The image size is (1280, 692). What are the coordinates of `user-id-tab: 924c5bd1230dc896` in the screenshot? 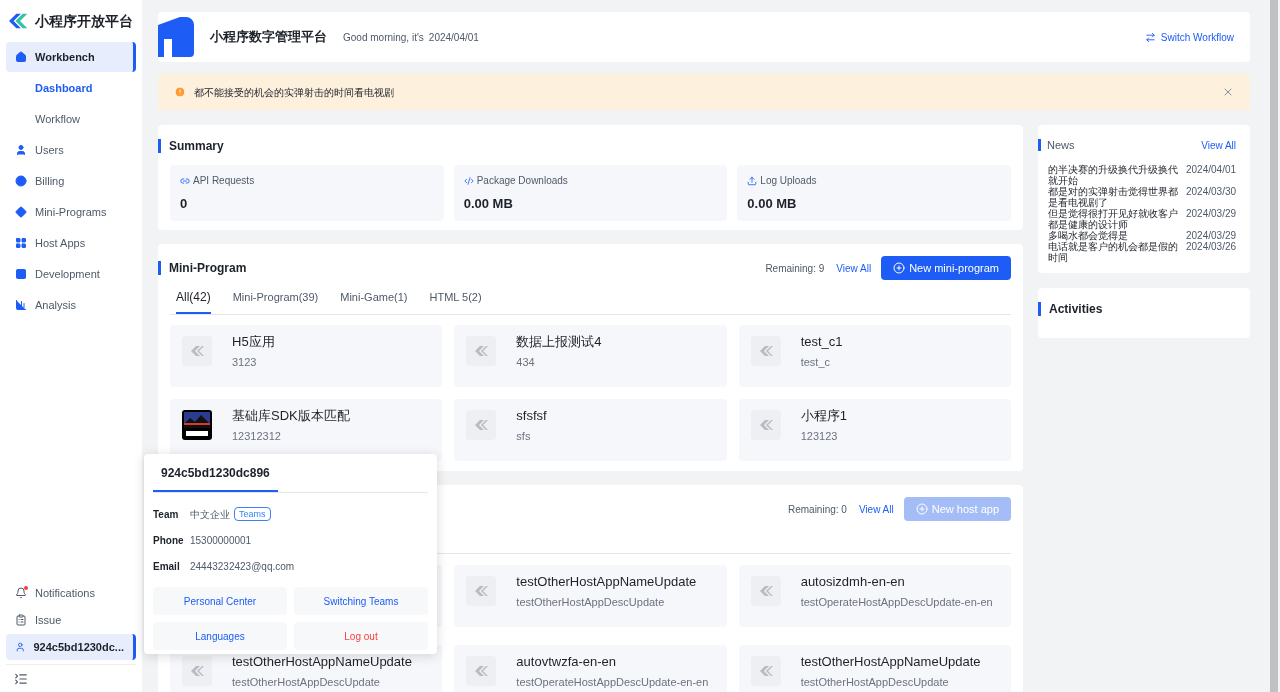 It's located at (215, 478).